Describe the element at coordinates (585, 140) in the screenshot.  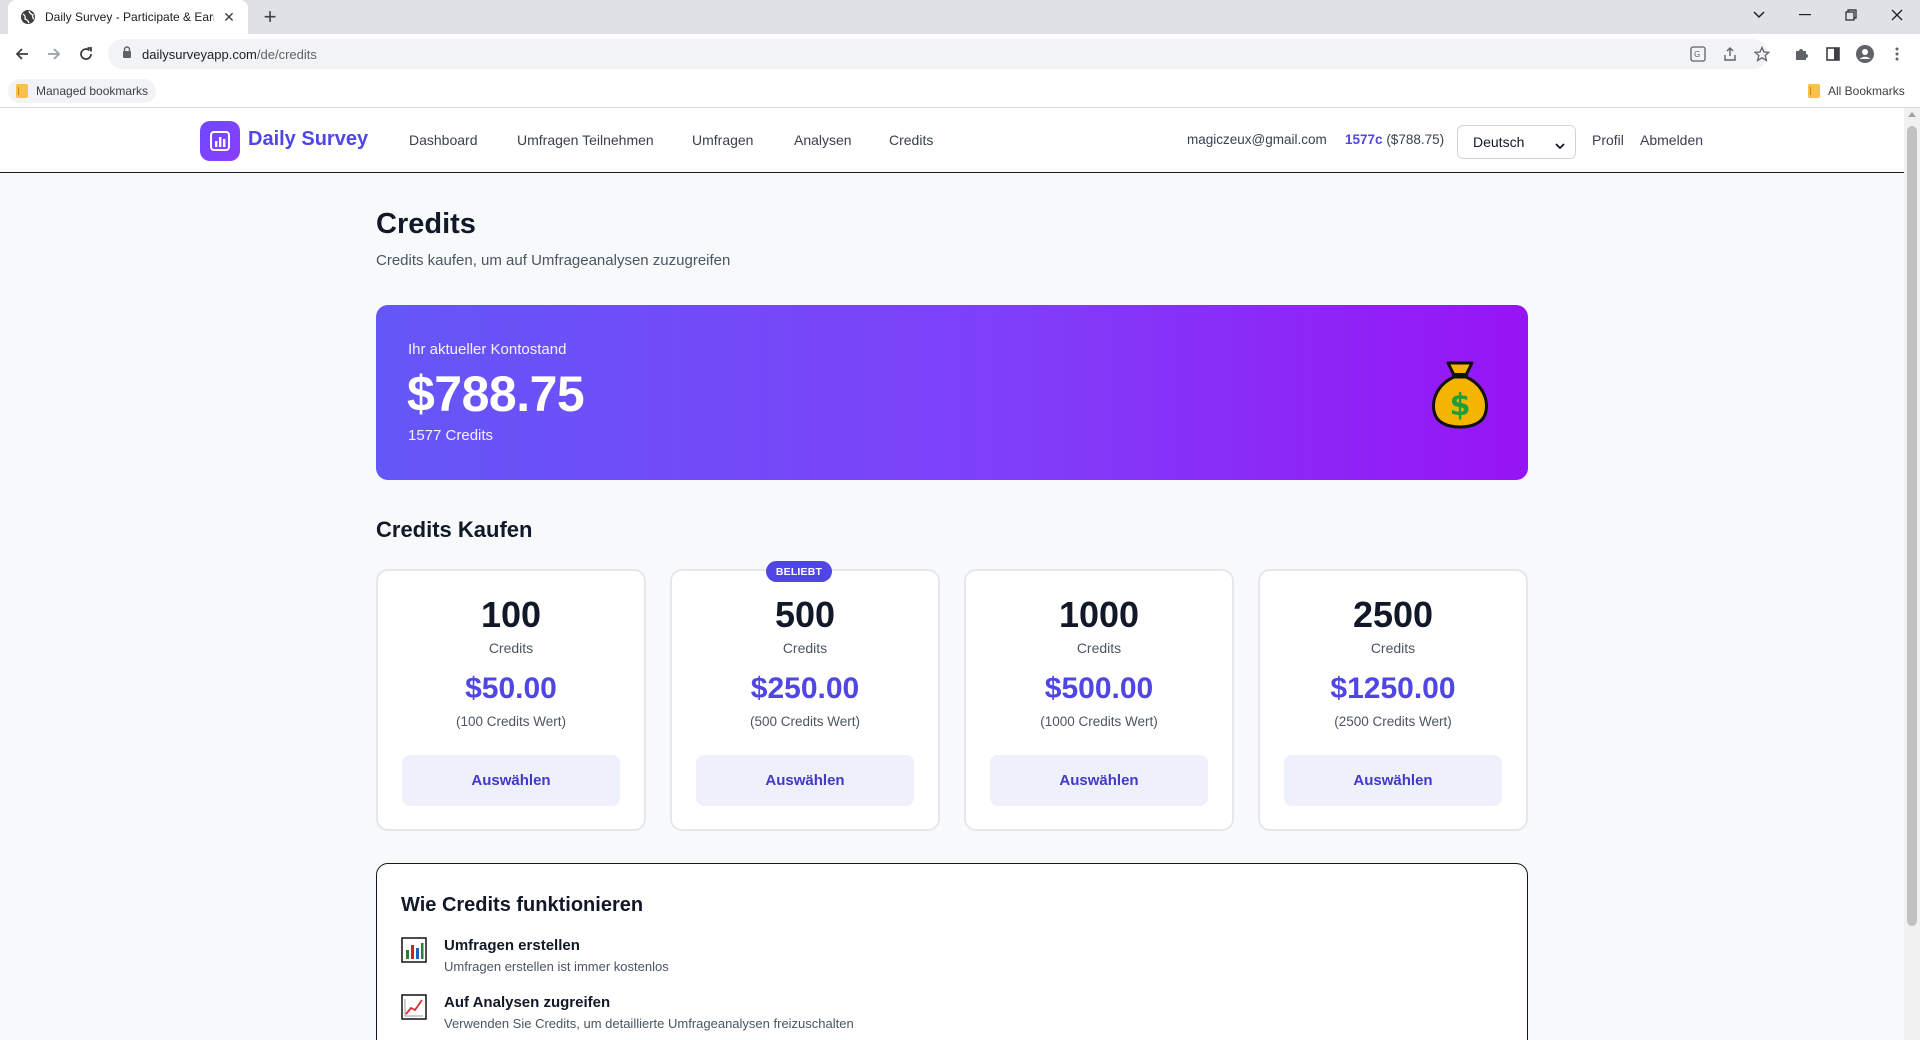
I see `nav-take-surveys: Umfragen Teilnehmen` at that location.